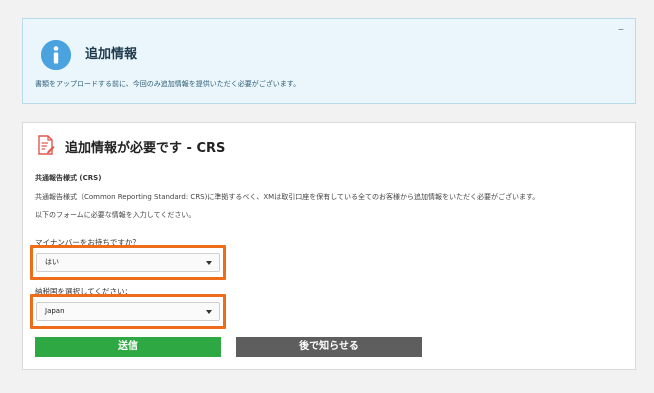 This screenshot has width=654, height=393. I want to click on crs-section-label: 共通報告様式 (CRS), so click(68, 178).